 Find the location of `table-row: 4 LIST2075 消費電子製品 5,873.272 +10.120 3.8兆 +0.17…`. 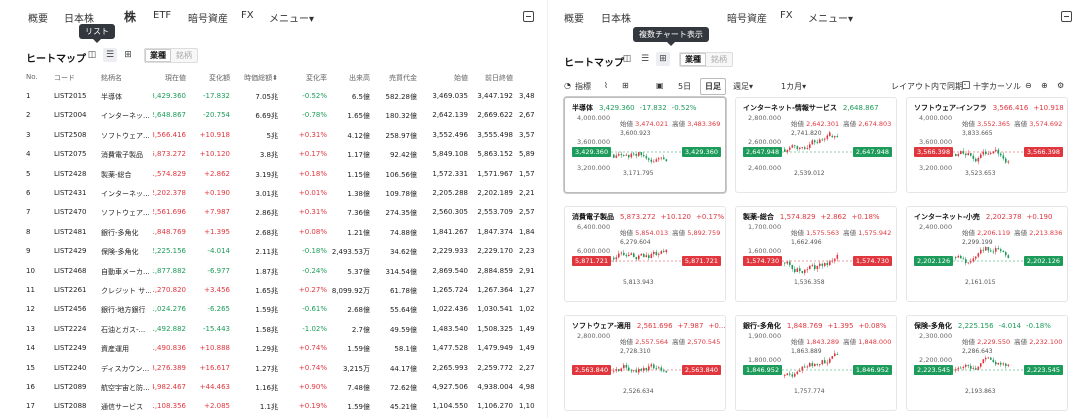

table-row: 4 LIST2075 消費電子製品 5,873.272 +10.120 3.8兆 +0.17… is located at coordinates (271, 154).